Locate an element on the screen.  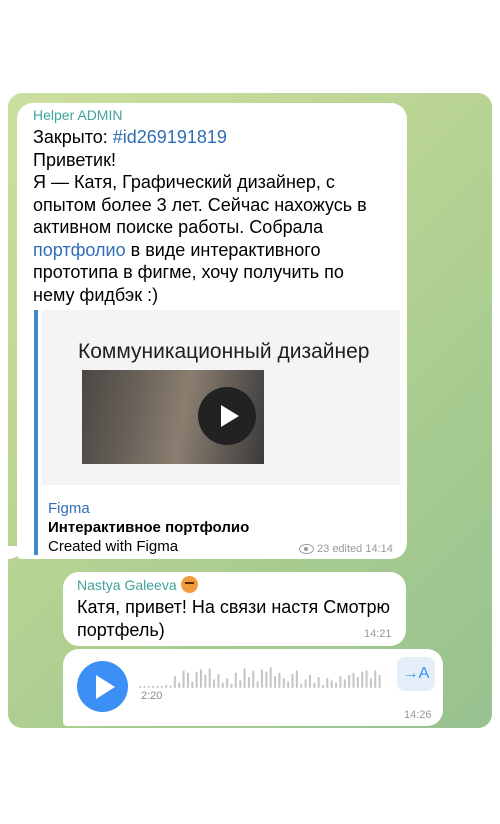
voice-waveform is located at coordinates (261, 677).